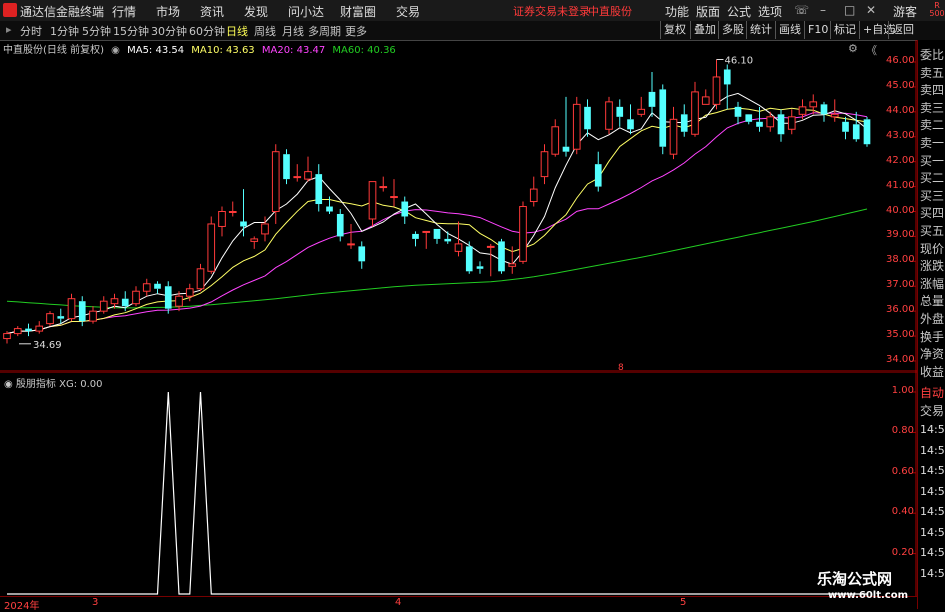 Image resolution: width=945 pixels, height=612 pixels. What do you see at coordinates (932, 410) in the screenshot?
I see `trade-label: 交易` at bounding box center [932, 410].